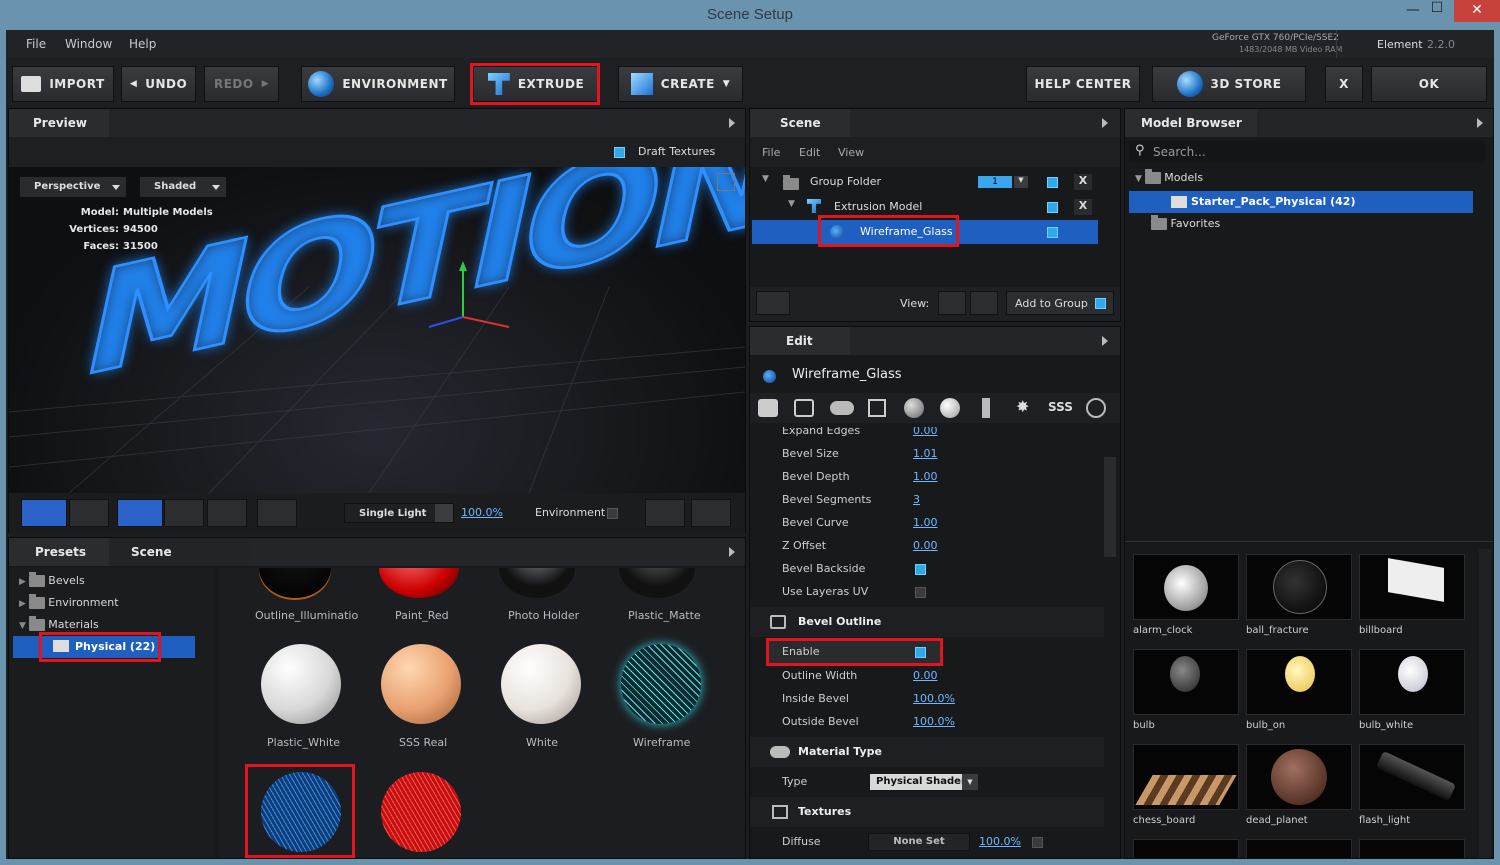  What do you see at coordinates (1060, 303) in the screenshot?
I see `add-to-group-button: Add to Group` at bounding box center [1060, 303].